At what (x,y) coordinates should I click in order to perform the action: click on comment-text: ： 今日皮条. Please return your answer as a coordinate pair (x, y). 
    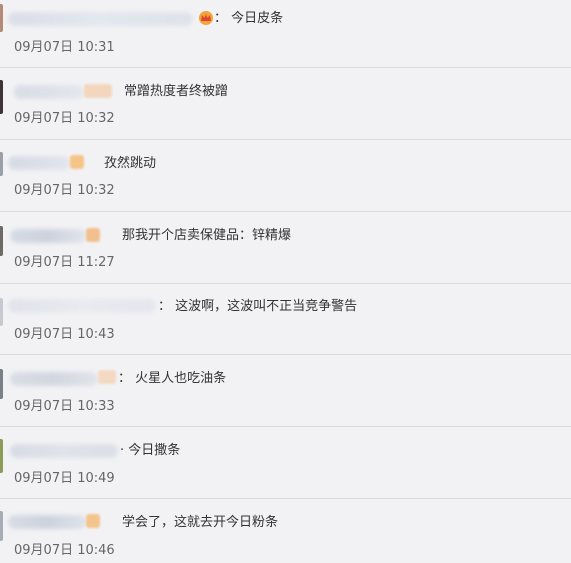
    Looking at the image, I should click on (249, 18).